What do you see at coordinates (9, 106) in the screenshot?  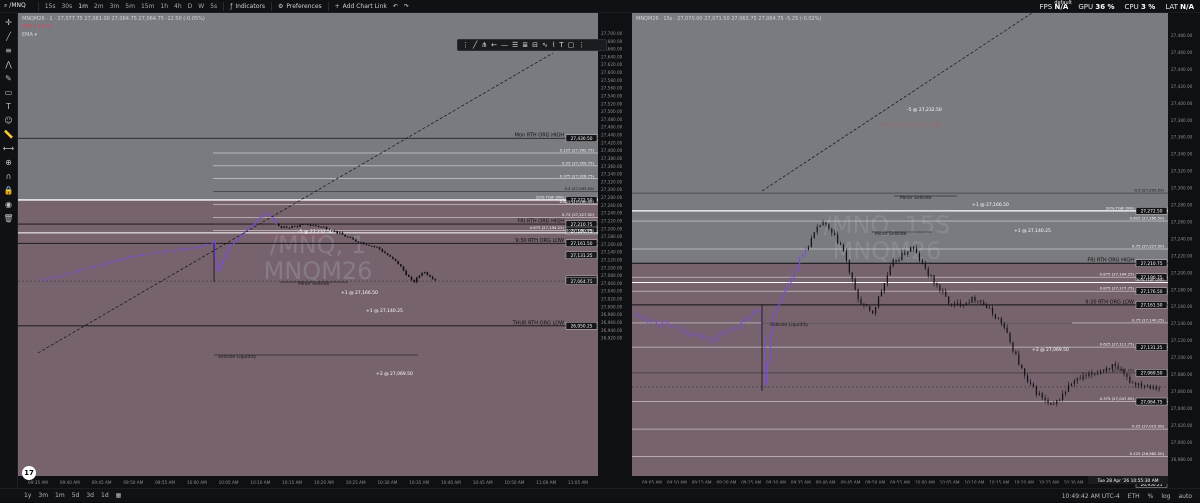 I see `text-icon: T` at bounding box center [9, 106].